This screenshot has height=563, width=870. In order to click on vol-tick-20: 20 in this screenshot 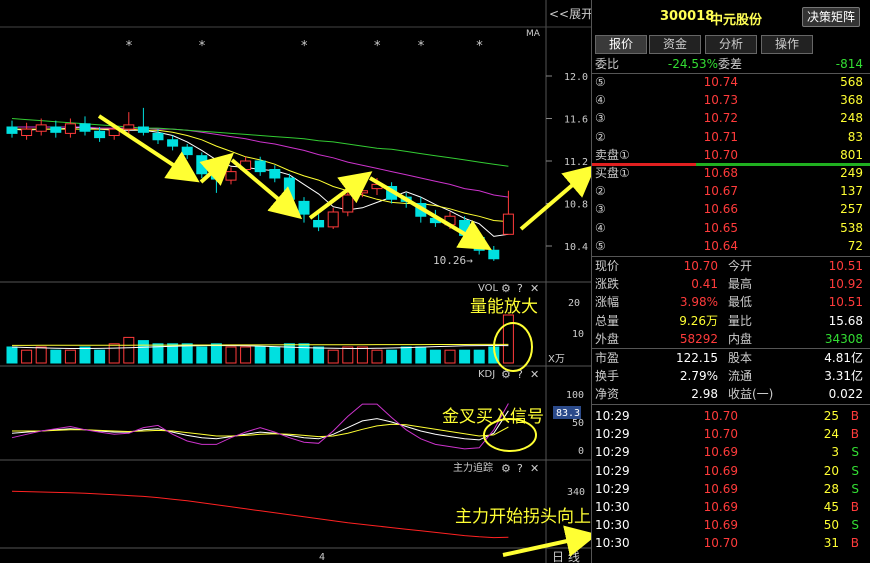, I will do `click(574, 303)`.